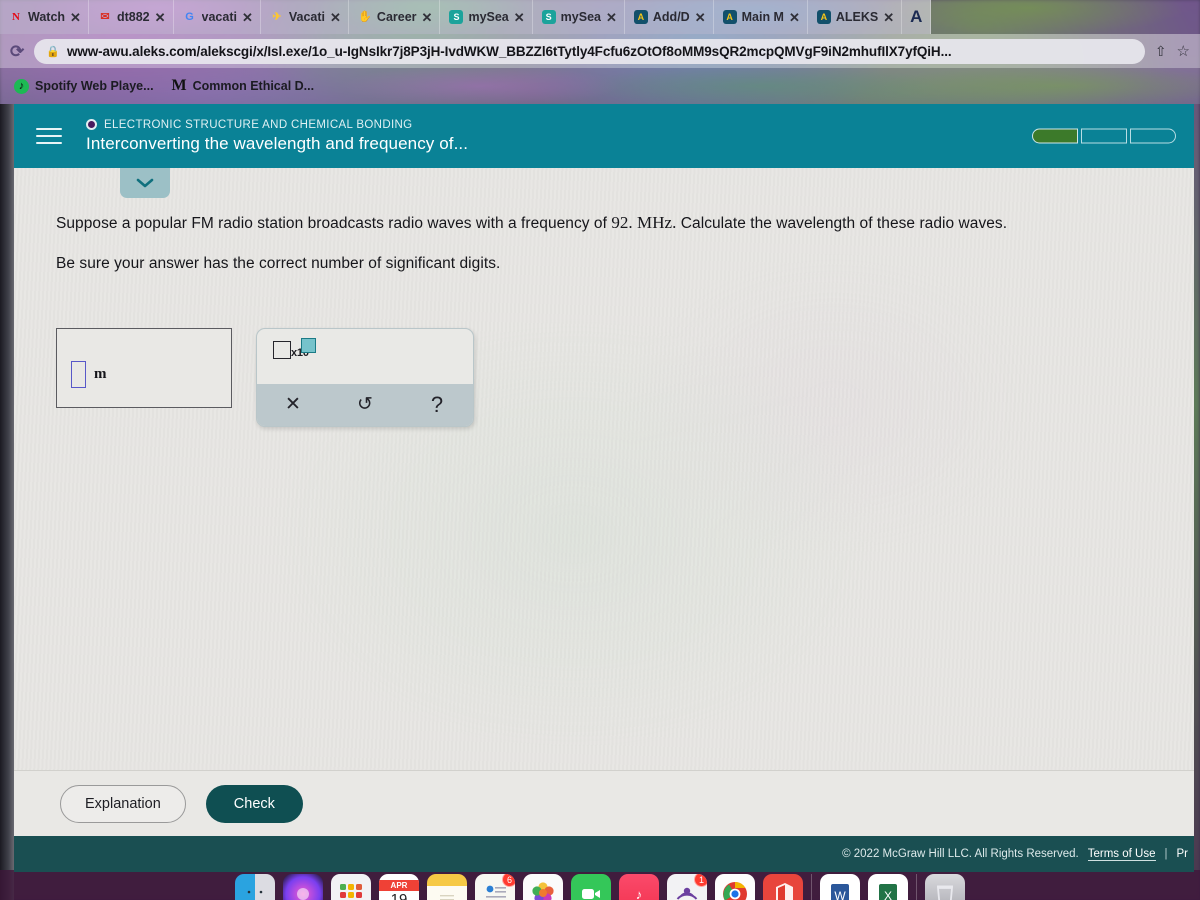  I want to click on exponent-box-icon, so click(308, 345).